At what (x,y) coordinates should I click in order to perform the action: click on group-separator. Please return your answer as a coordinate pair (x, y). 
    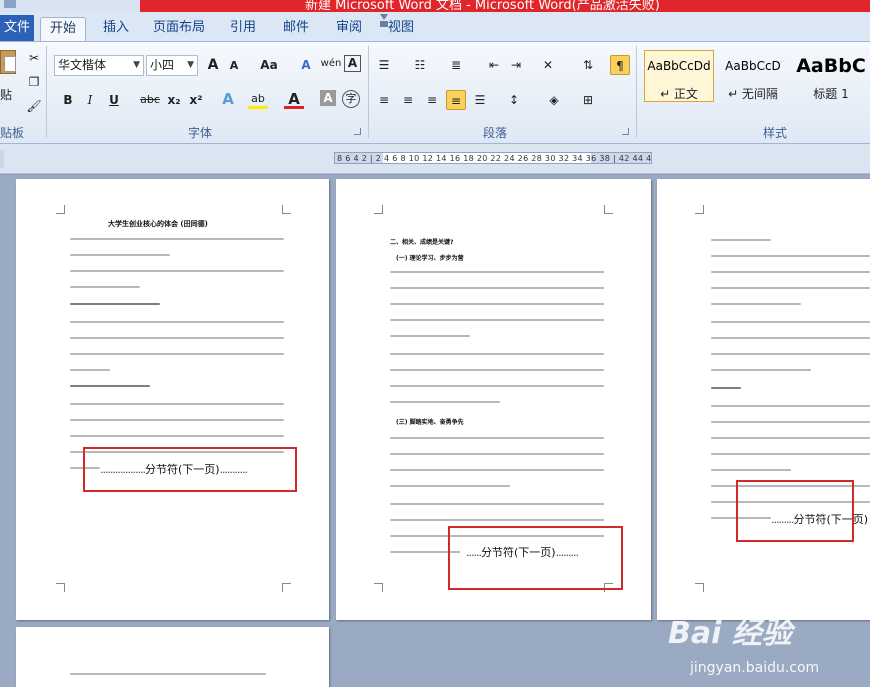
    Looking at the image, I should click on (368, 92).